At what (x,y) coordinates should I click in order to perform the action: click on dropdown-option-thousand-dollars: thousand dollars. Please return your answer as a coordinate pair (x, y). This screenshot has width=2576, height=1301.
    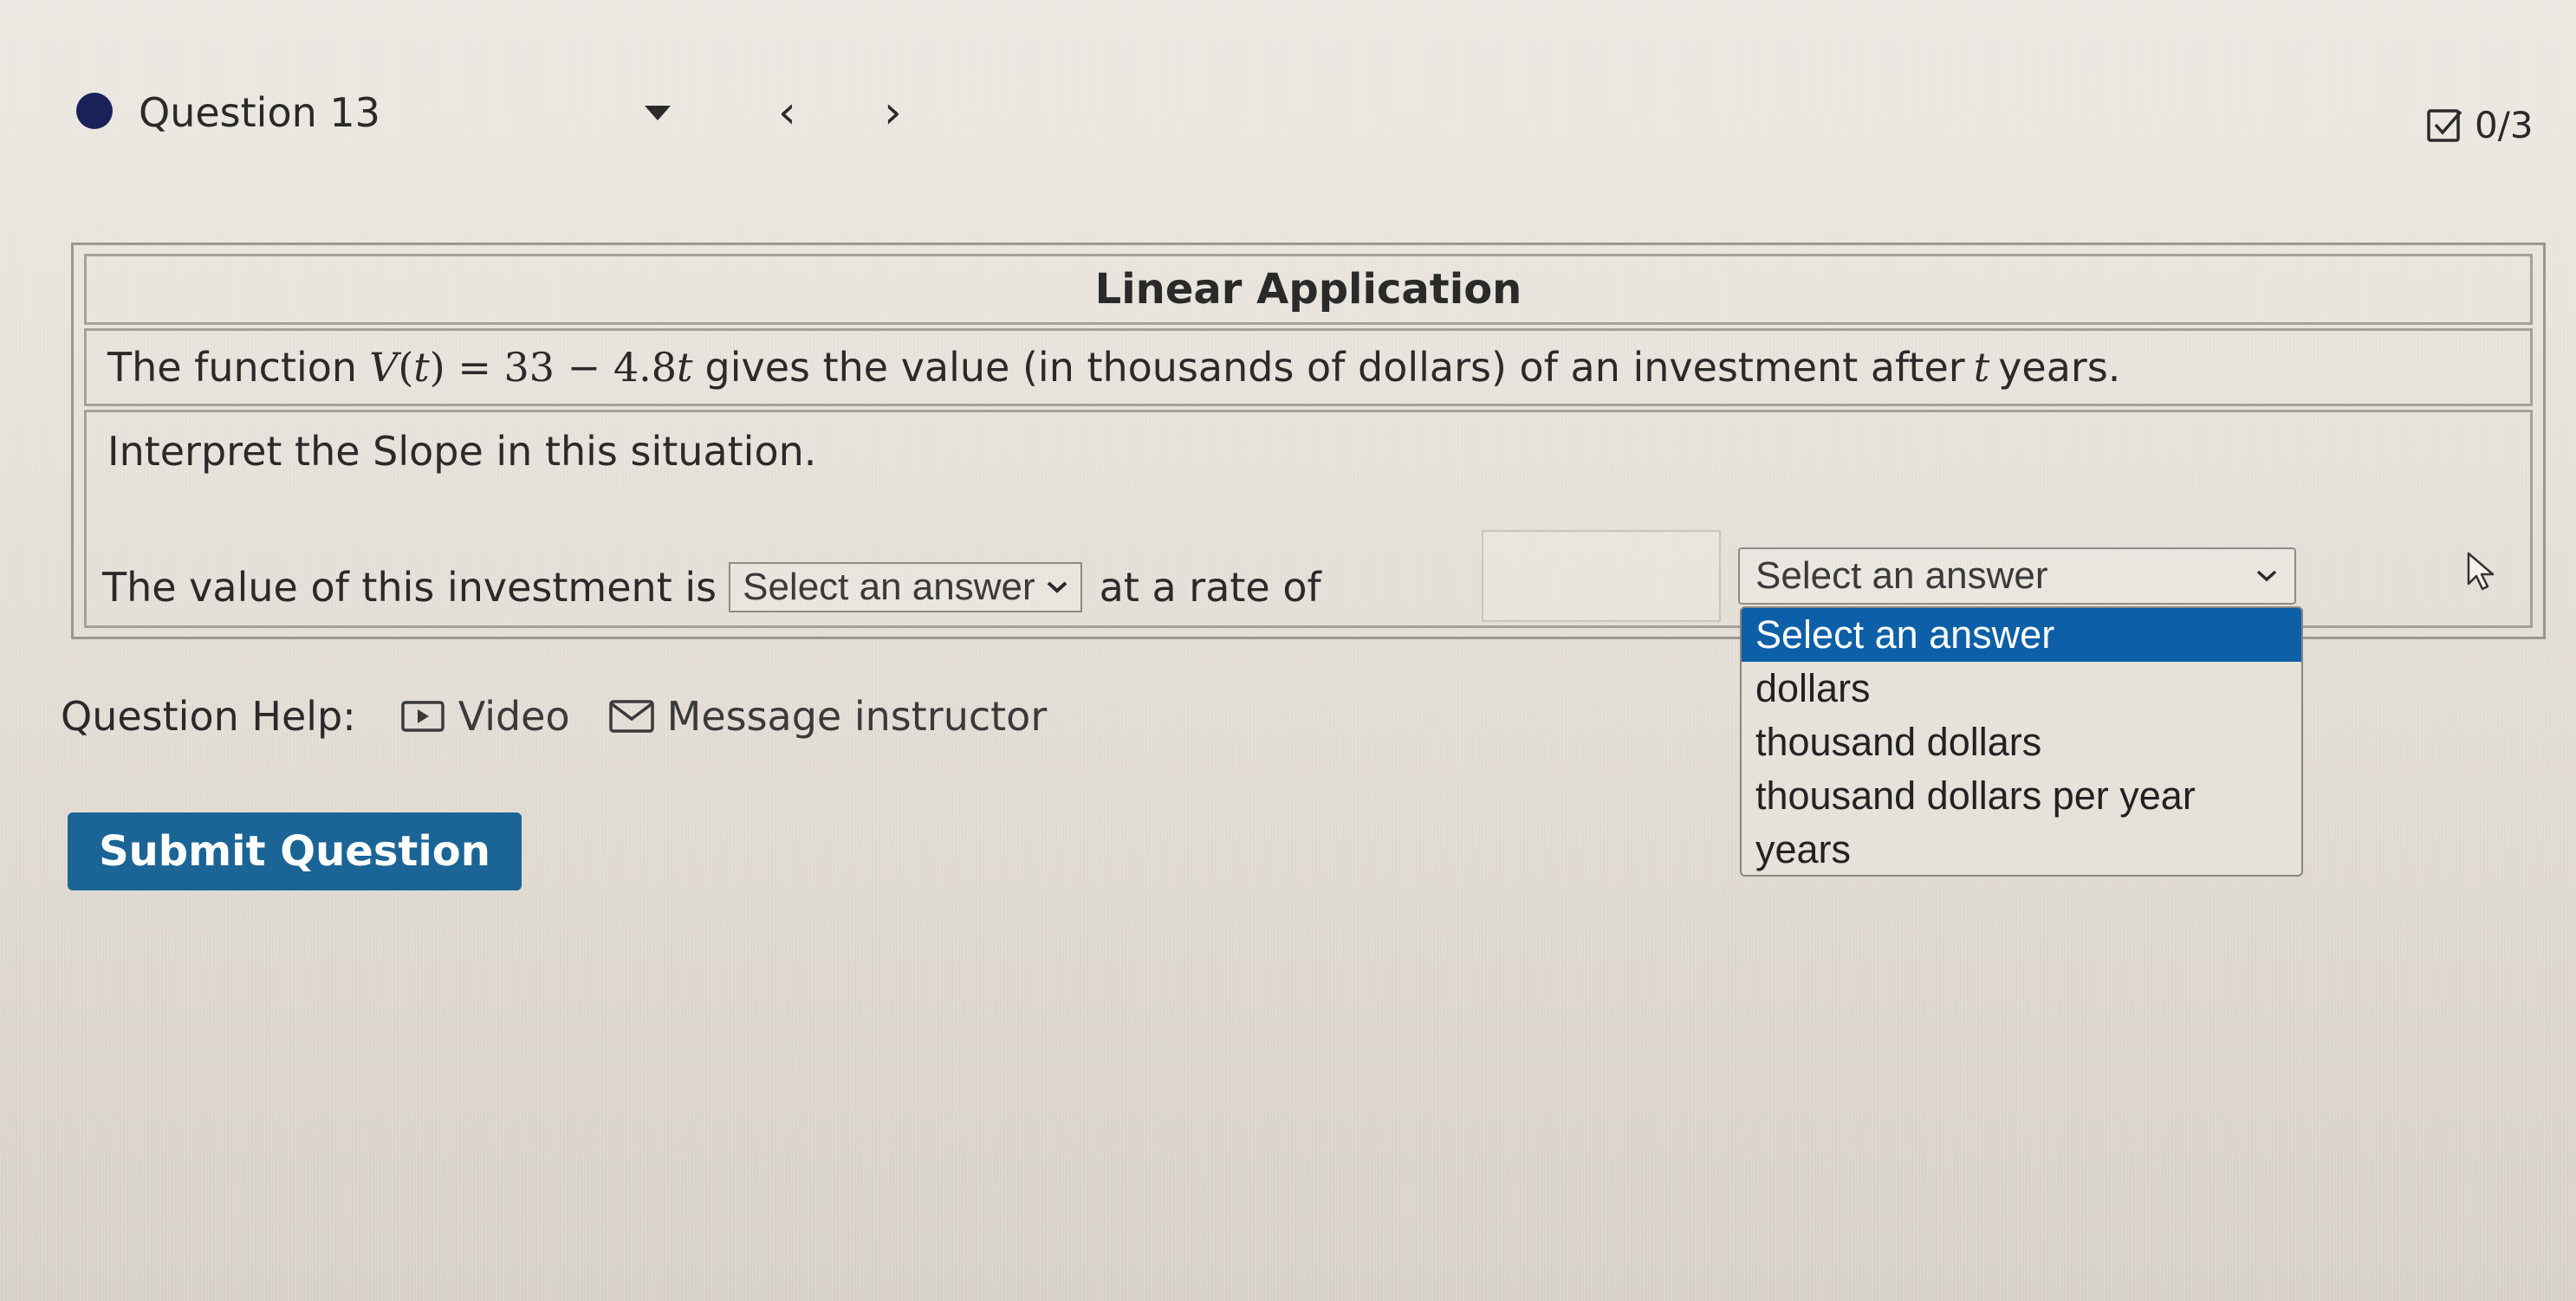
    Looking at the image, I should click on (2021, 742).